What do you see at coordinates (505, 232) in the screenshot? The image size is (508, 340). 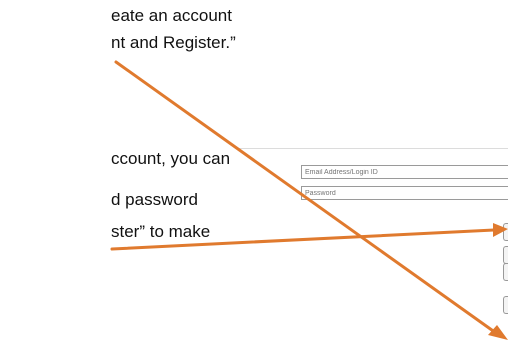 I see `login-button-edge` at bounding box center [505, 232].